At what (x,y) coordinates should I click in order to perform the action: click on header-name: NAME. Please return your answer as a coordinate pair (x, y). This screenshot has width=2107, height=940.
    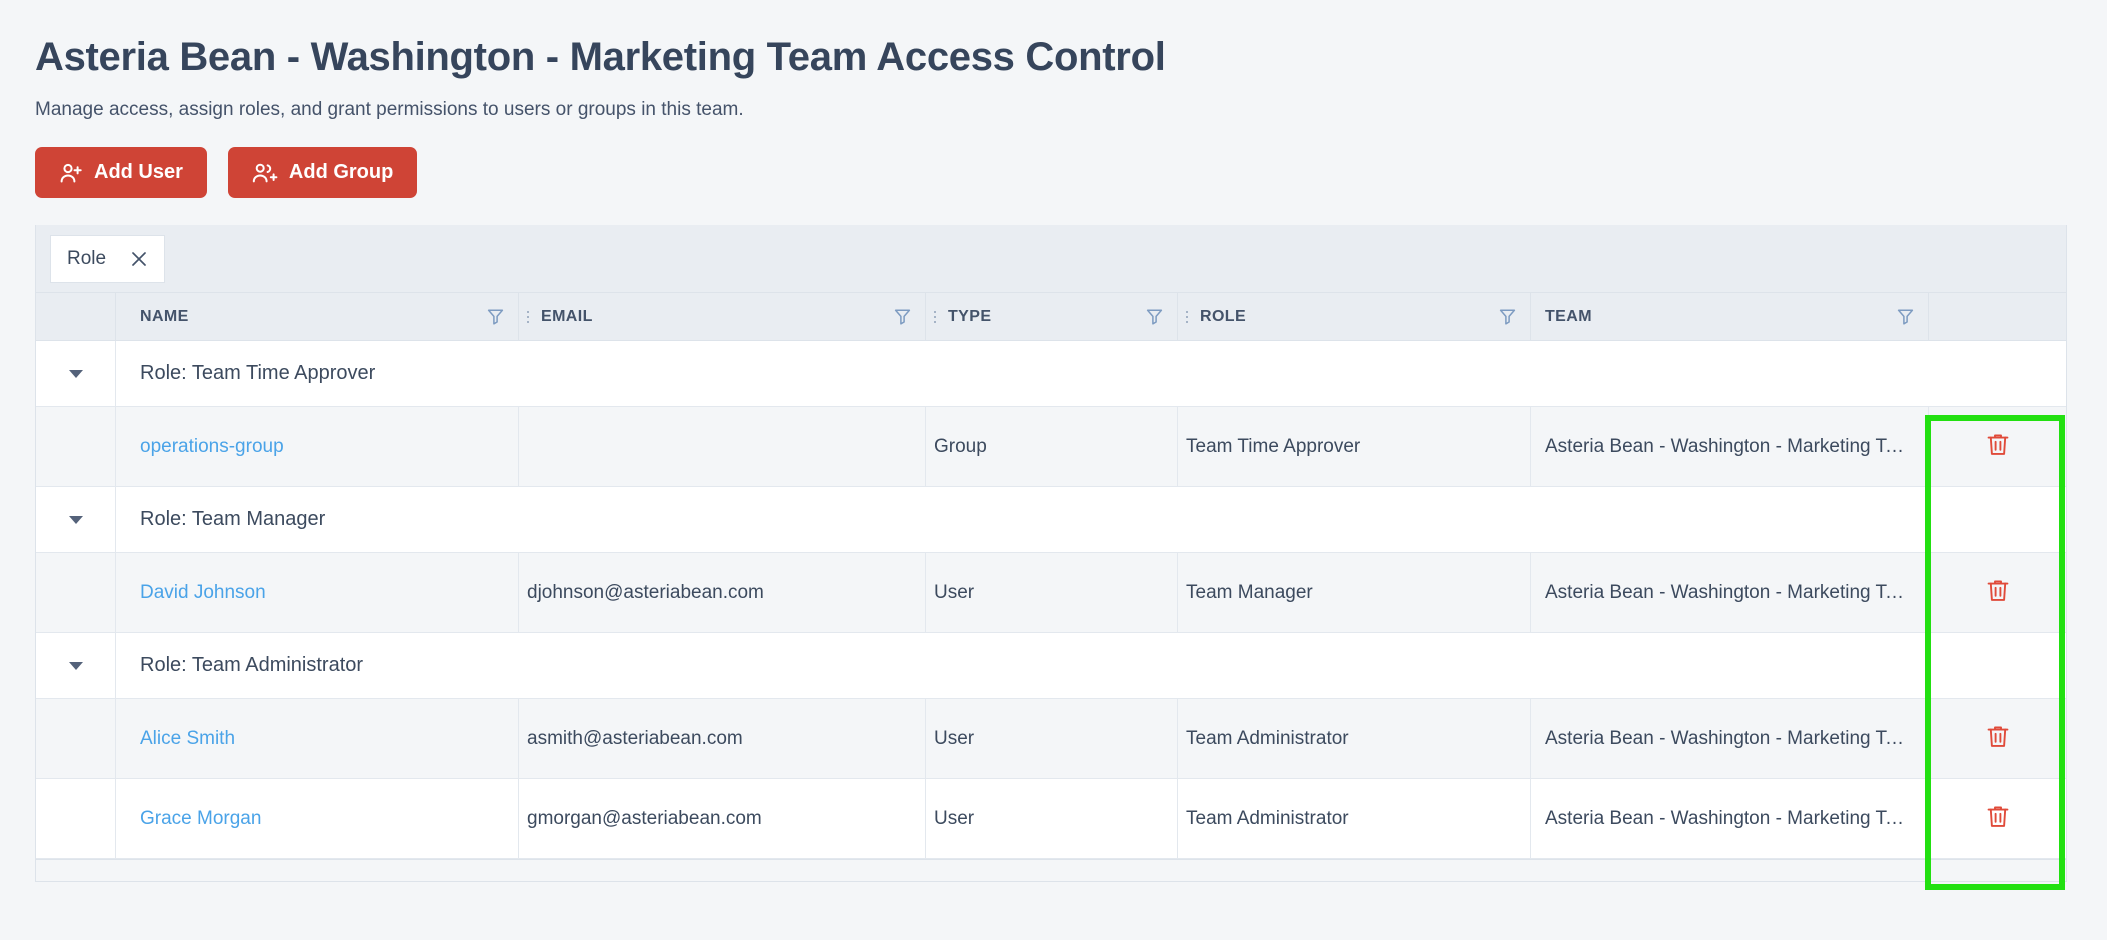
    Looking at the image, I should click on (317, 316).